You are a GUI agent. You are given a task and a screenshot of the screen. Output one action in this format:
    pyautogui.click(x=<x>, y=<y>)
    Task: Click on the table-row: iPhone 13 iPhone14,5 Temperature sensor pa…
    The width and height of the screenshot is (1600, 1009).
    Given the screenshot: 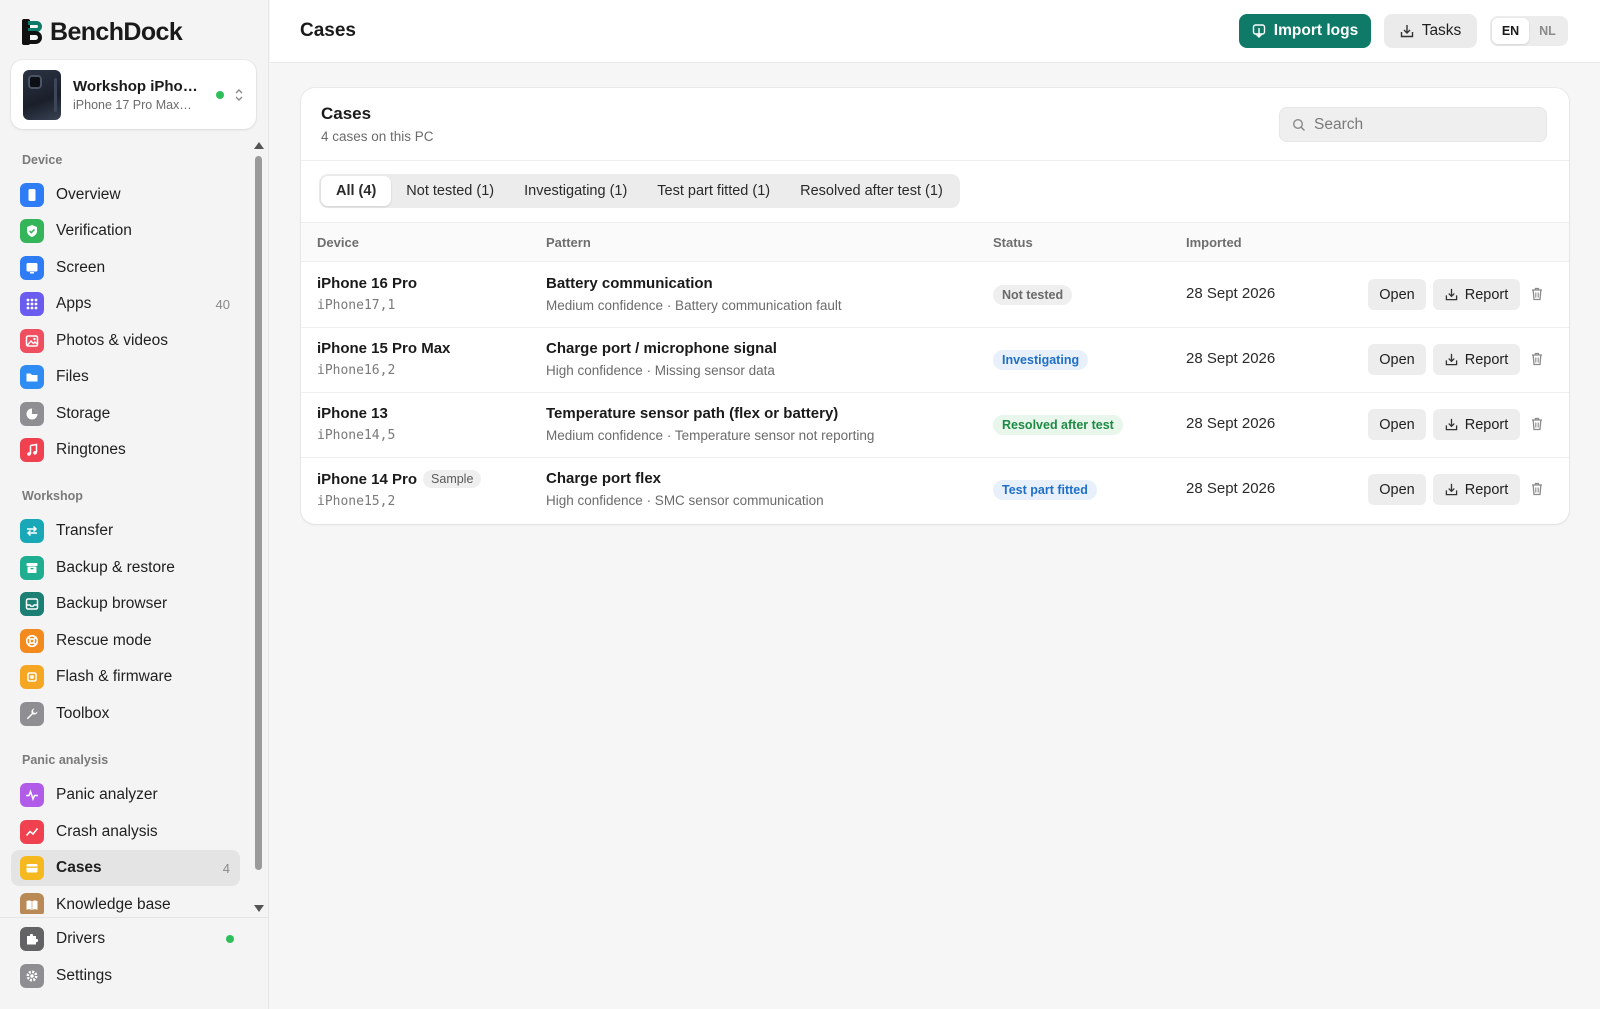 What is the action you would take?
    pyautogui.click(x=935, y=425)
    